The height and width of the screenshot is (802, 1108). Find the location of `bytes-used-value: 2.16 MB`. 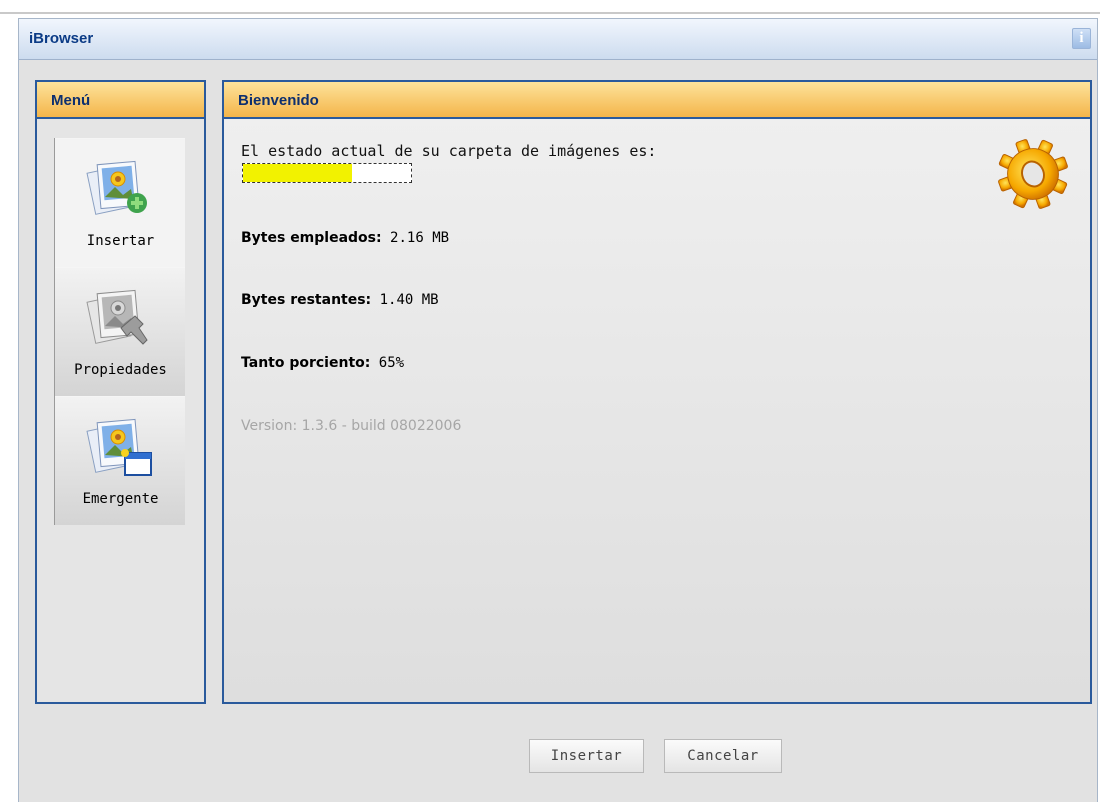

bytes-used-value: 2.16 MB is located at coordinates (420, 238).